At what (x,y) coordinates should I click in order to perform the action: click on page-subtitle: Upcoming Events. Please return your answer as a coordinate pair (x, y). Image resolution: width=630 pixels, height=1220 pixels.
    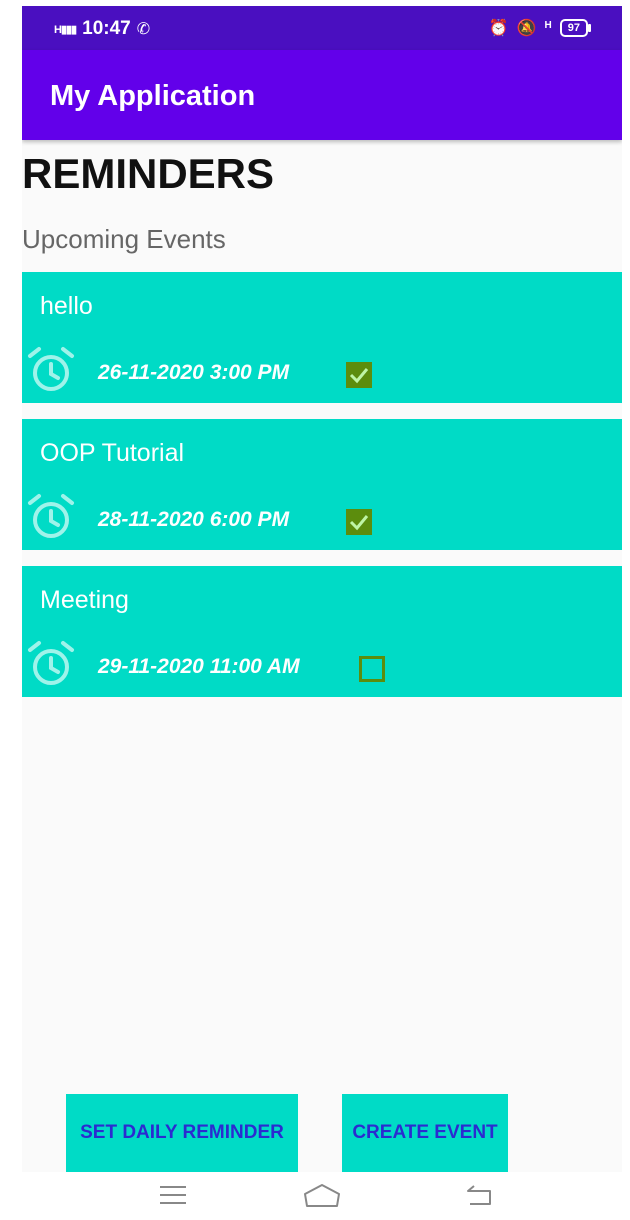
    Looking at the image, I should click on (124, 239).